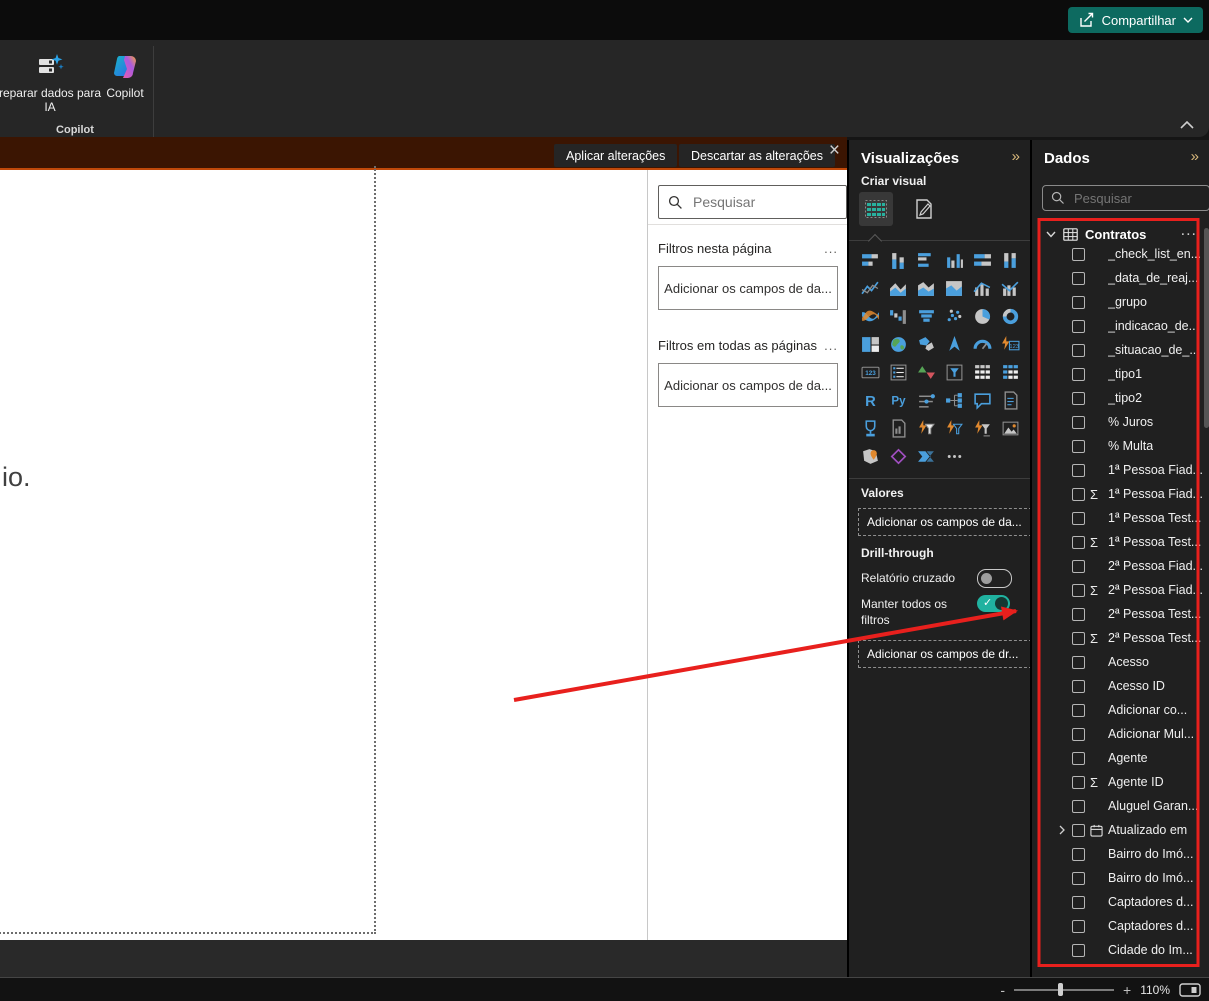 This screenshot has width=1209, height=1001. Describe the element at coordinates (870, 316) in the screenshot. I see `ribbon-chart-icon` at that location.